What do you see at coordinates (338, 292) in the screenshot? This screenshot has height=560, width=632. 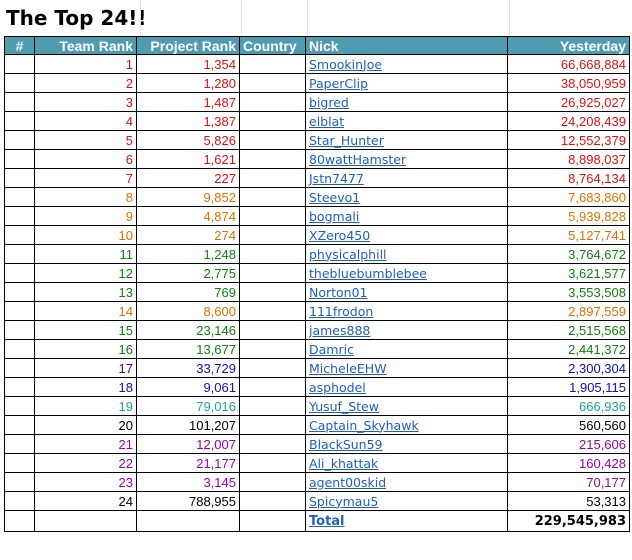 I see `nick-link: Norton01` at bounding box center [338, 292].